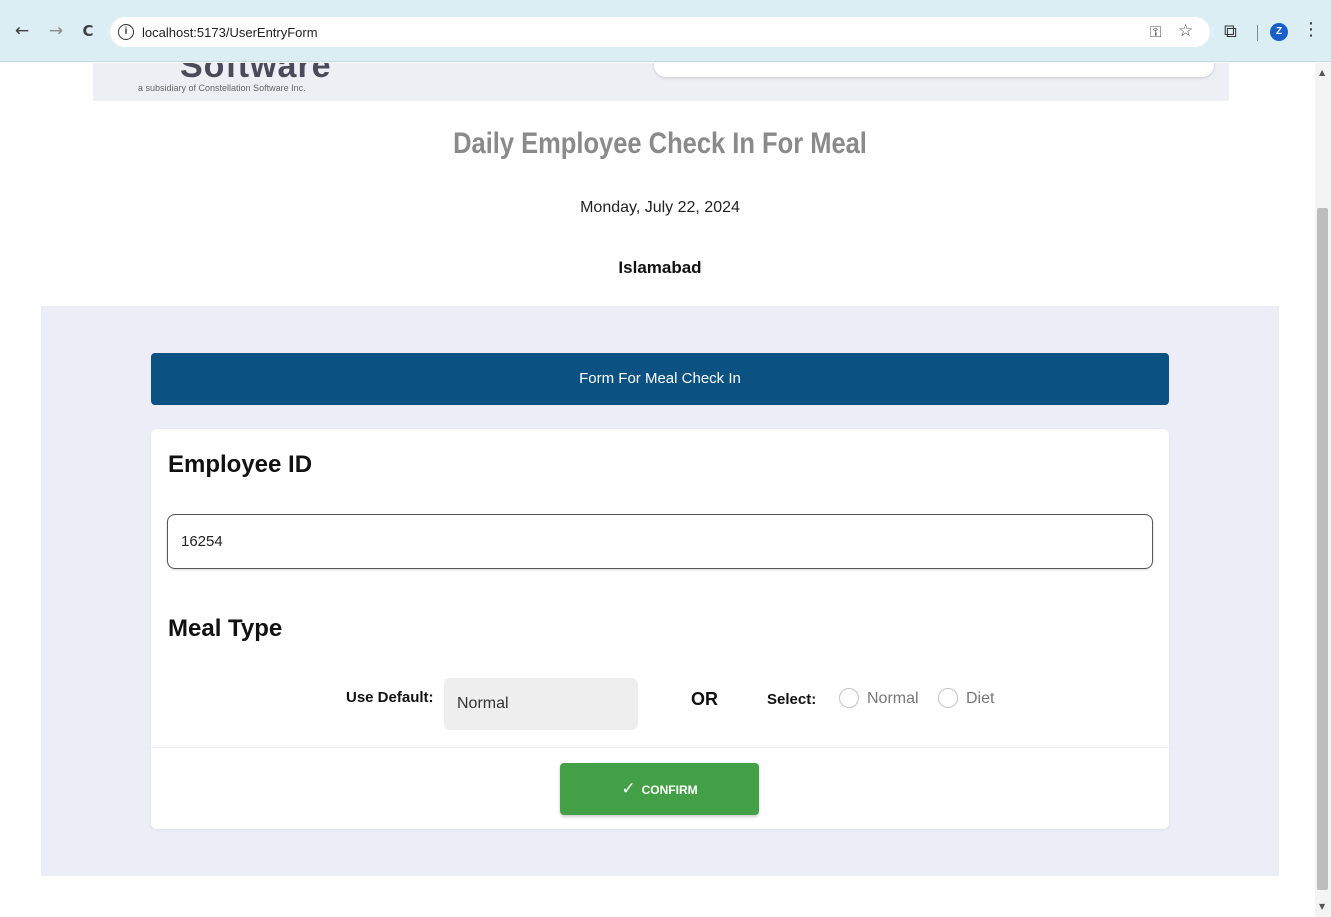  I want to click on meal-type-label: Meal Type, so click(225, 628).